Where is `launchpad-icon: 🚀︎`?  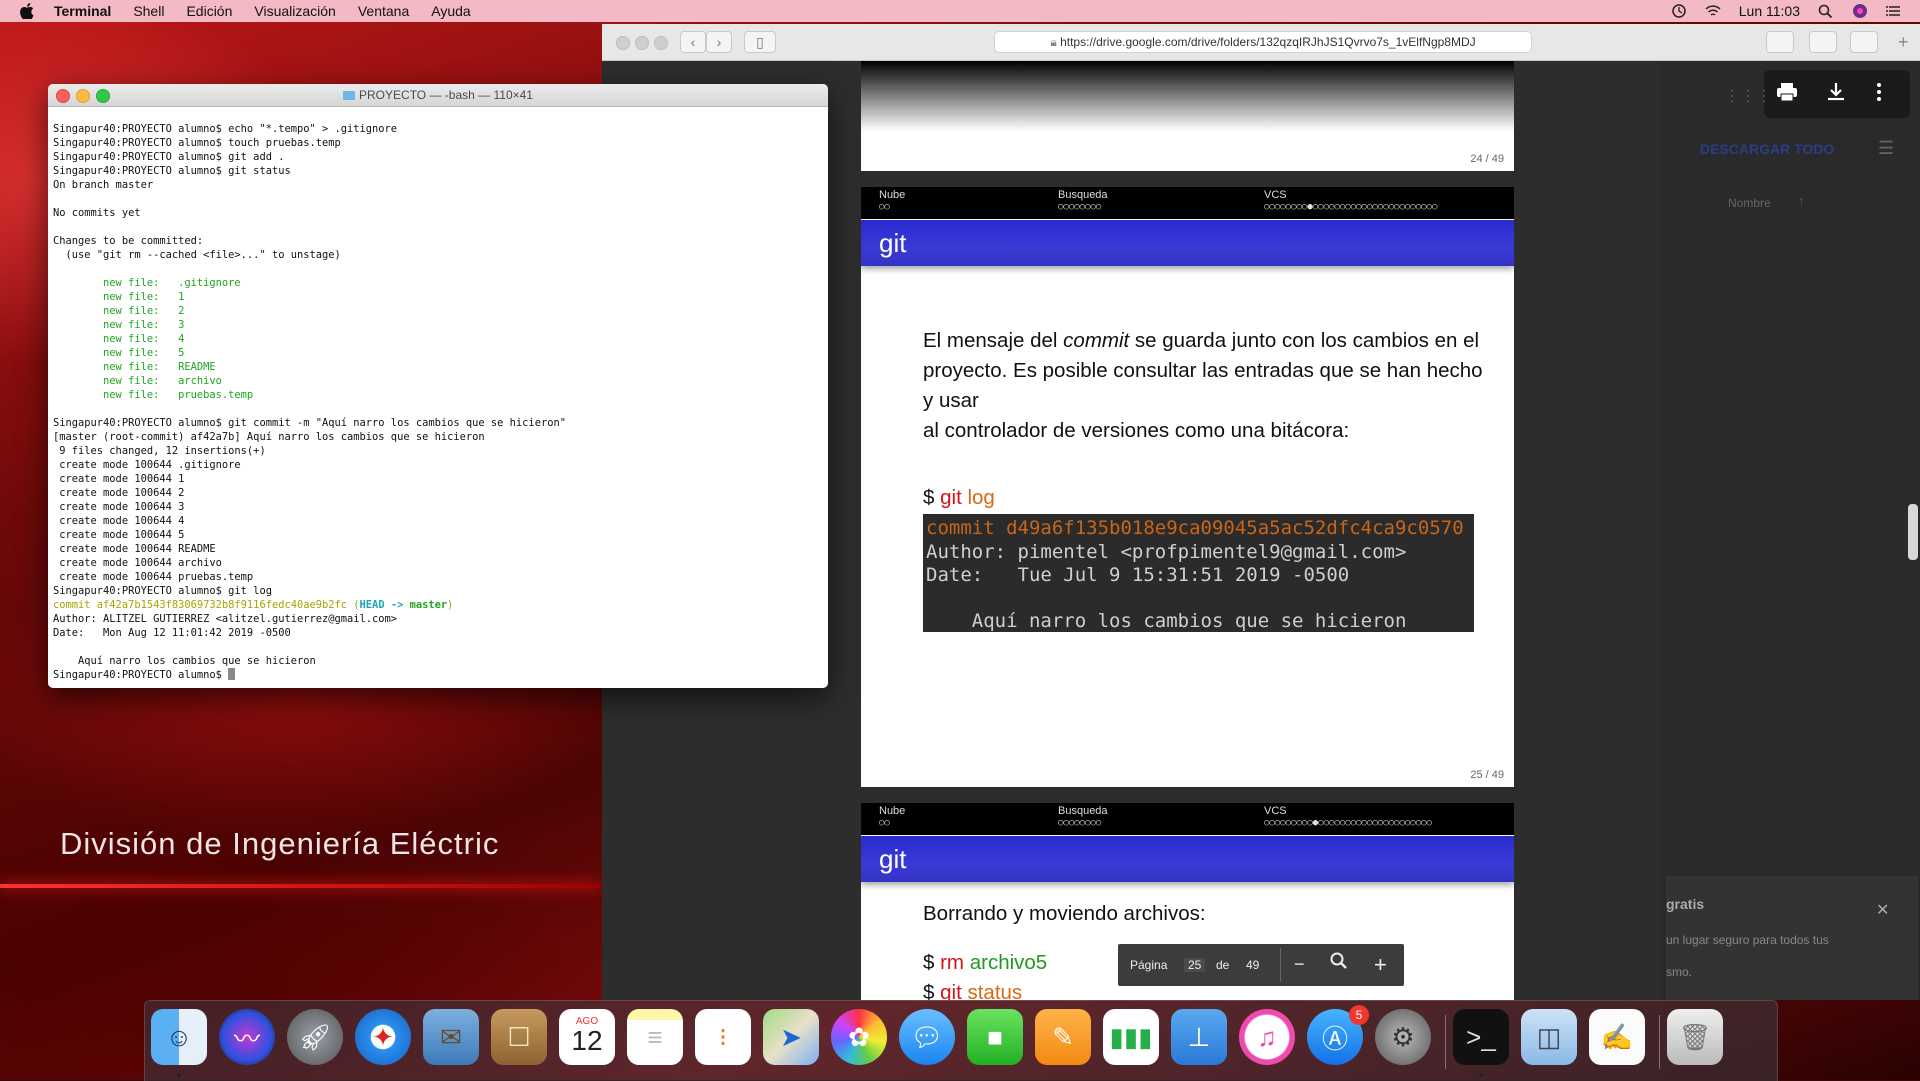
launchpad-icon: 🚀︎ is located at coordinates (315, 1037).